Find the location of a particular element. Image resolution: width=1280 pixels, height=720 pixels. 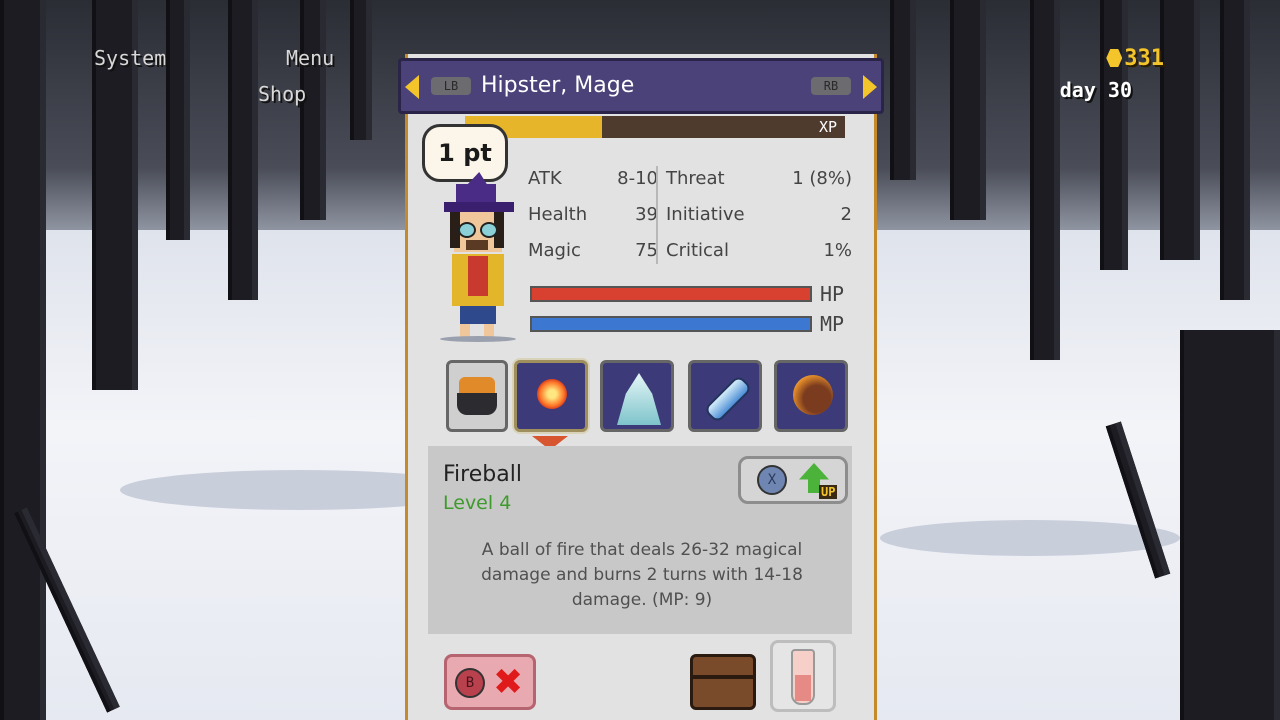

stat-label: Critical is located at coordinates (697, 250).